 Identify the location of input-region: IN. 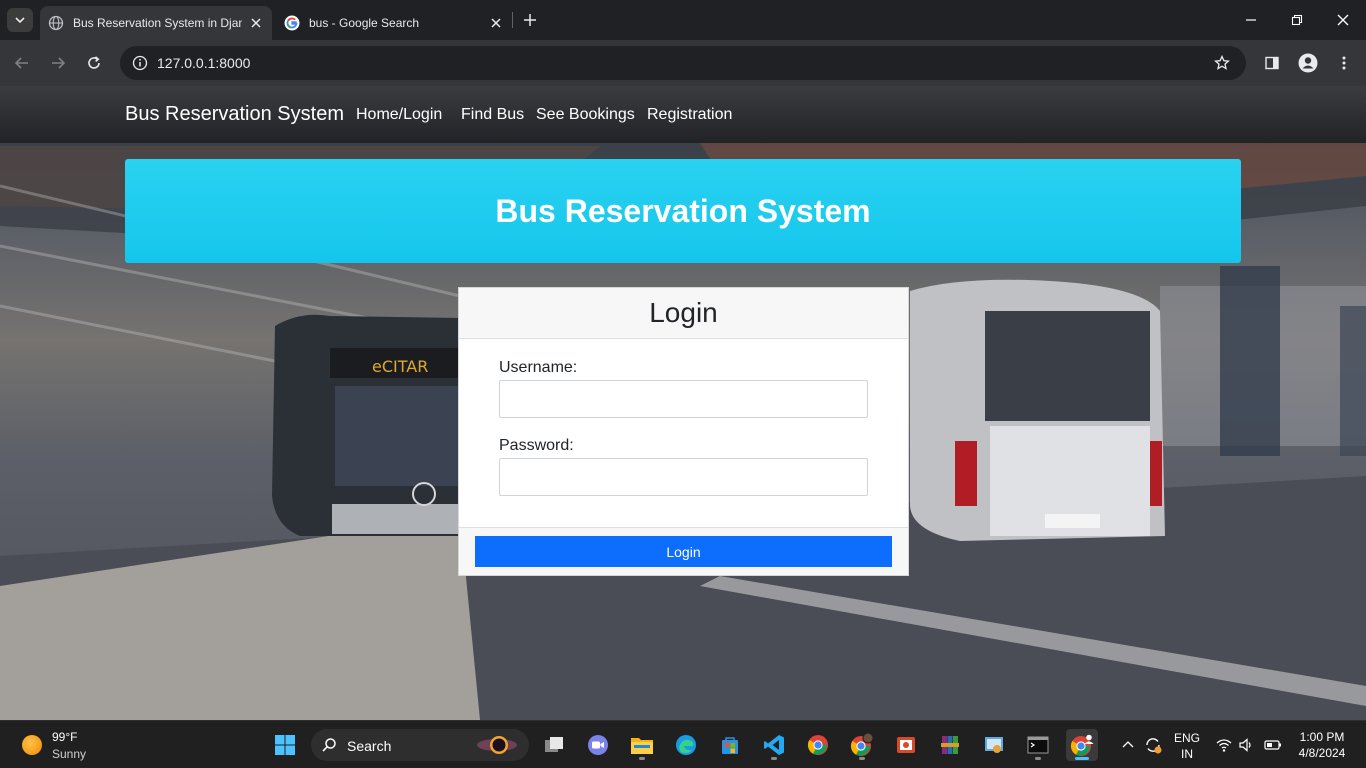
(1187, 754).